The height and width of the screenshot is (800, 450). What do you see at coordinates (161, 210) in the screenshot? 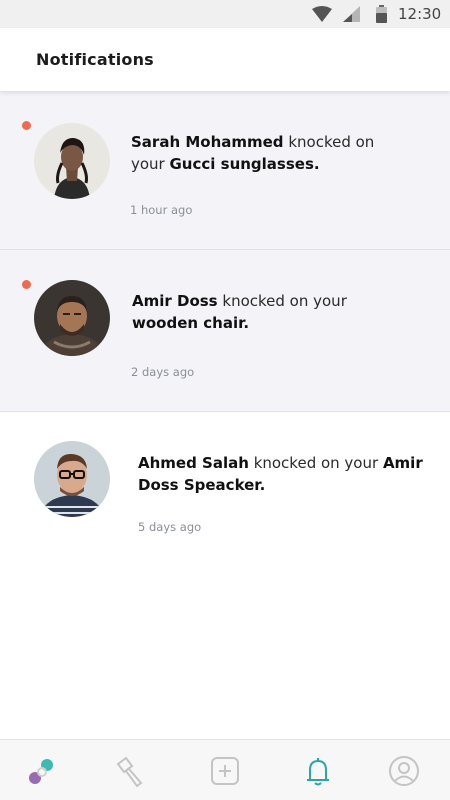
I see `notification-time: 1 hour ago` at bounding box center [161, 210].